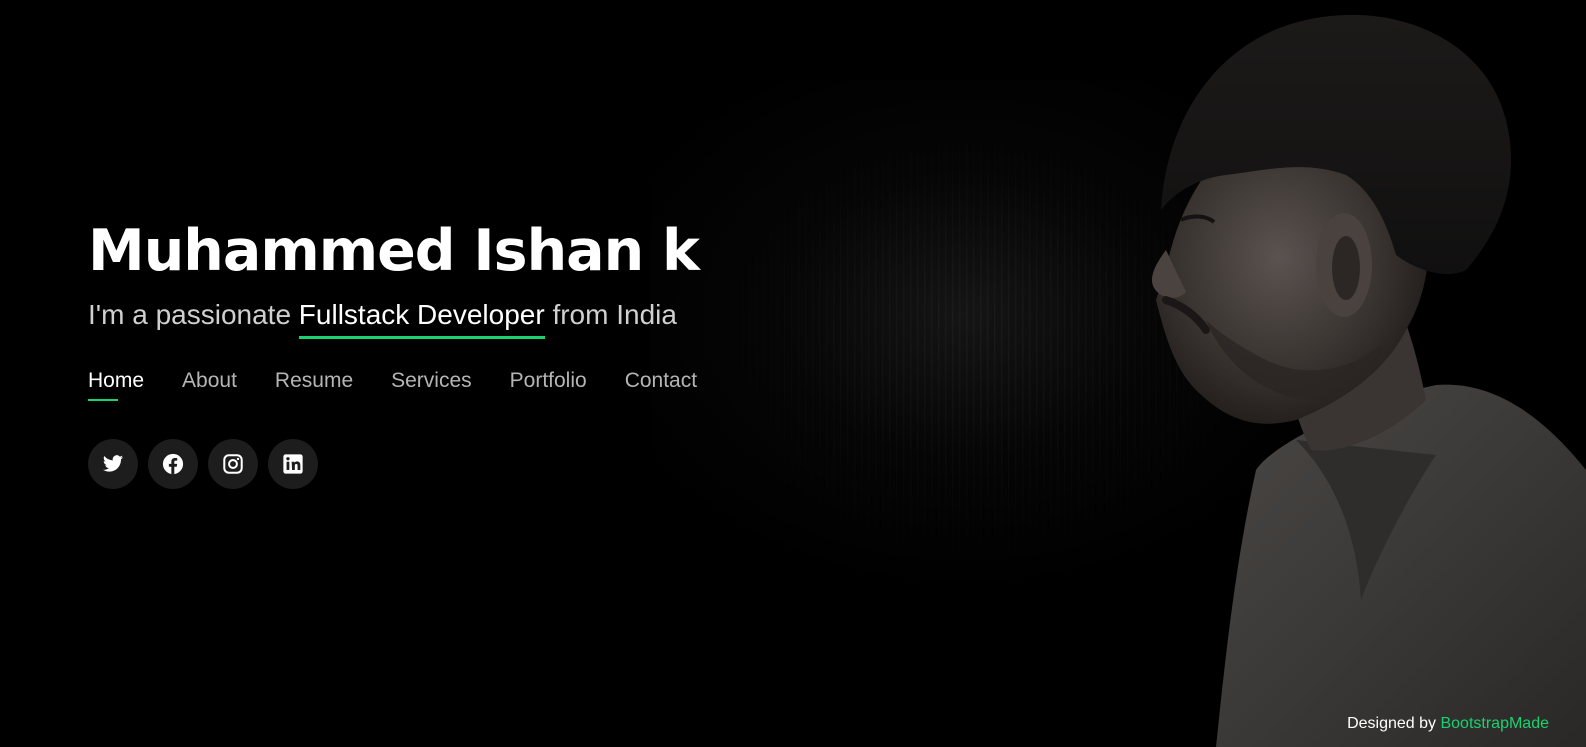 This screenshot has height=747, width=1586. I want to click on twitter-link, so click(113, 464).